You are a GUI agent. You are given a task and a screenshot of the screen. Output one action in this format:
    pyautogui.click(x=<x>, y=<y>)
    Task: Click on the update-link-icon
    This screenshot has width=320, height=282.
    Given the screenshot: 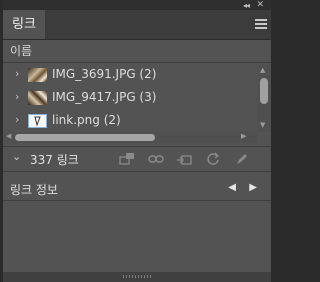 What is the action you would take?
    pyautogui.click(x=213, y=159)
    